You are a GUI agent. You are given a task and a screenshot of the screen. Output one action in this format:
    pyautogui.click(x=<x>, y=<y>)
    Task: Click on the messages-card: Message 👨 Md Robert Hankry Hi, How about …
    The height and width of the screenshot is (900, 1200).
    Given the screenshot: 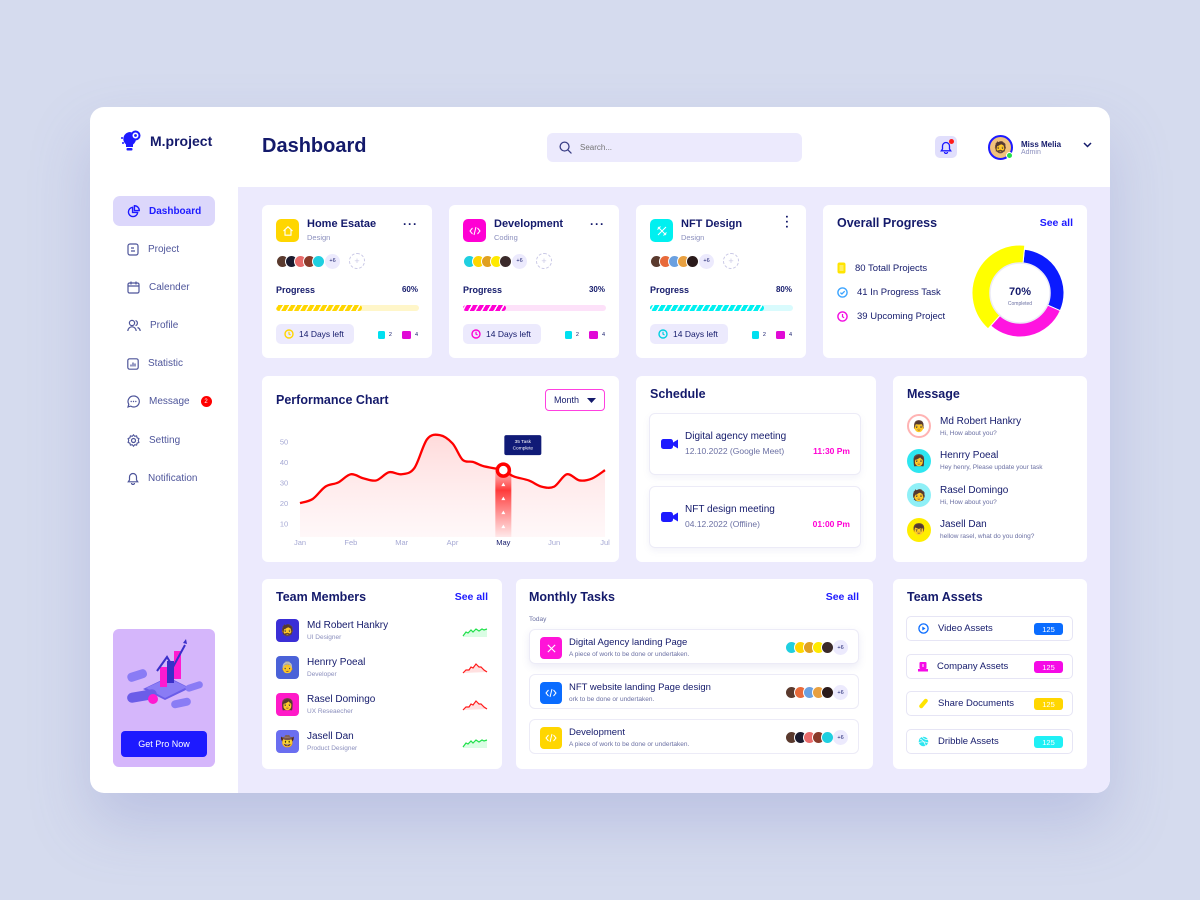 What is the action you would take?
    pyautogui.click(x=990, y=469)
    